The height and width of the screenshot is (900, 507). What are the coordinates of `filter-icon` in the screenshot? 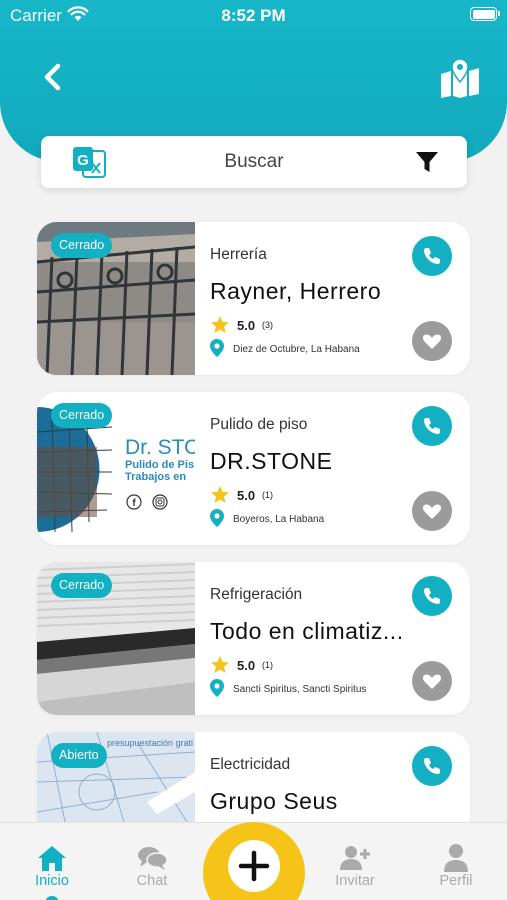 It's located at (427, 162).